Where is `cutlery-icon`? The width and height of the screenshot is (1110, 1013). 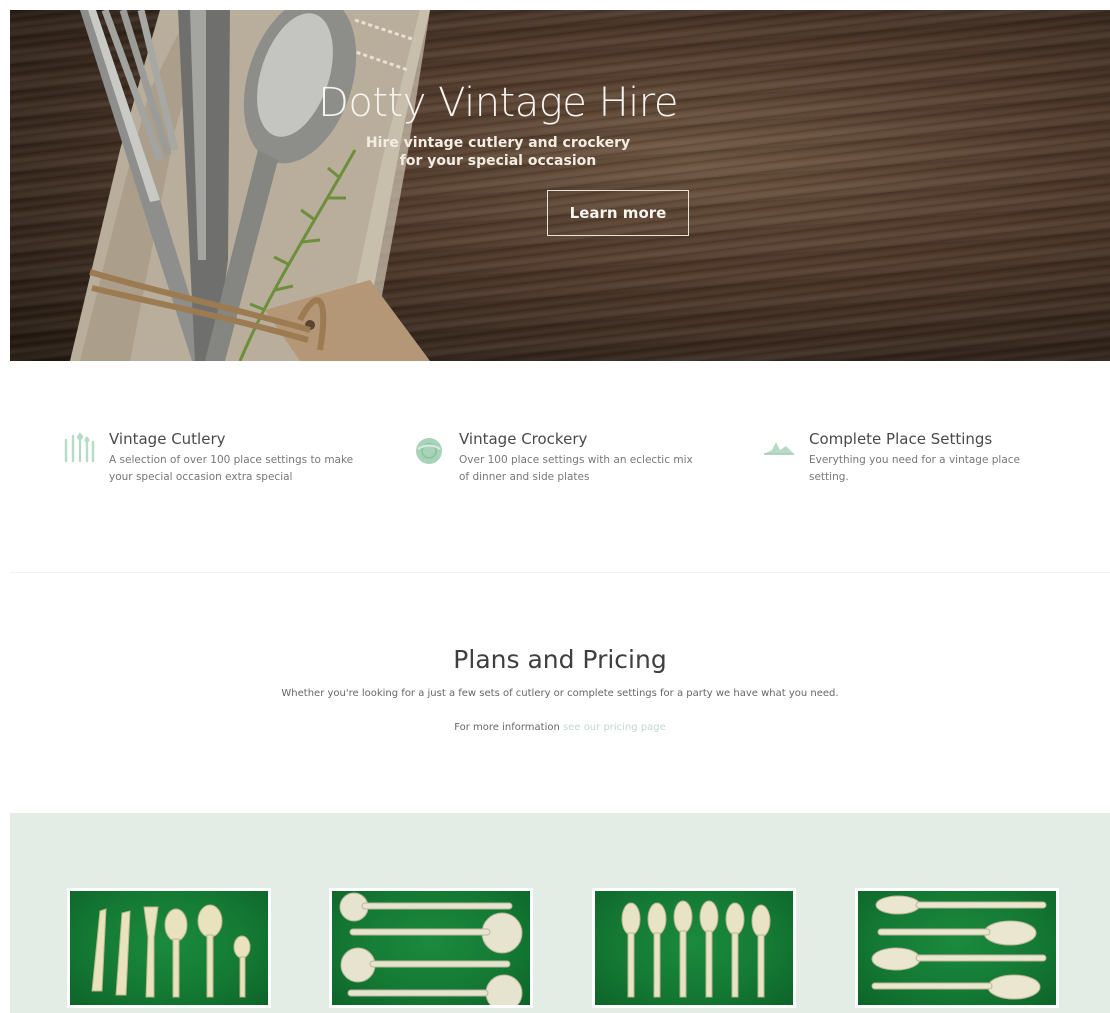
cutlery-icon is located at coordinates (79, 447).